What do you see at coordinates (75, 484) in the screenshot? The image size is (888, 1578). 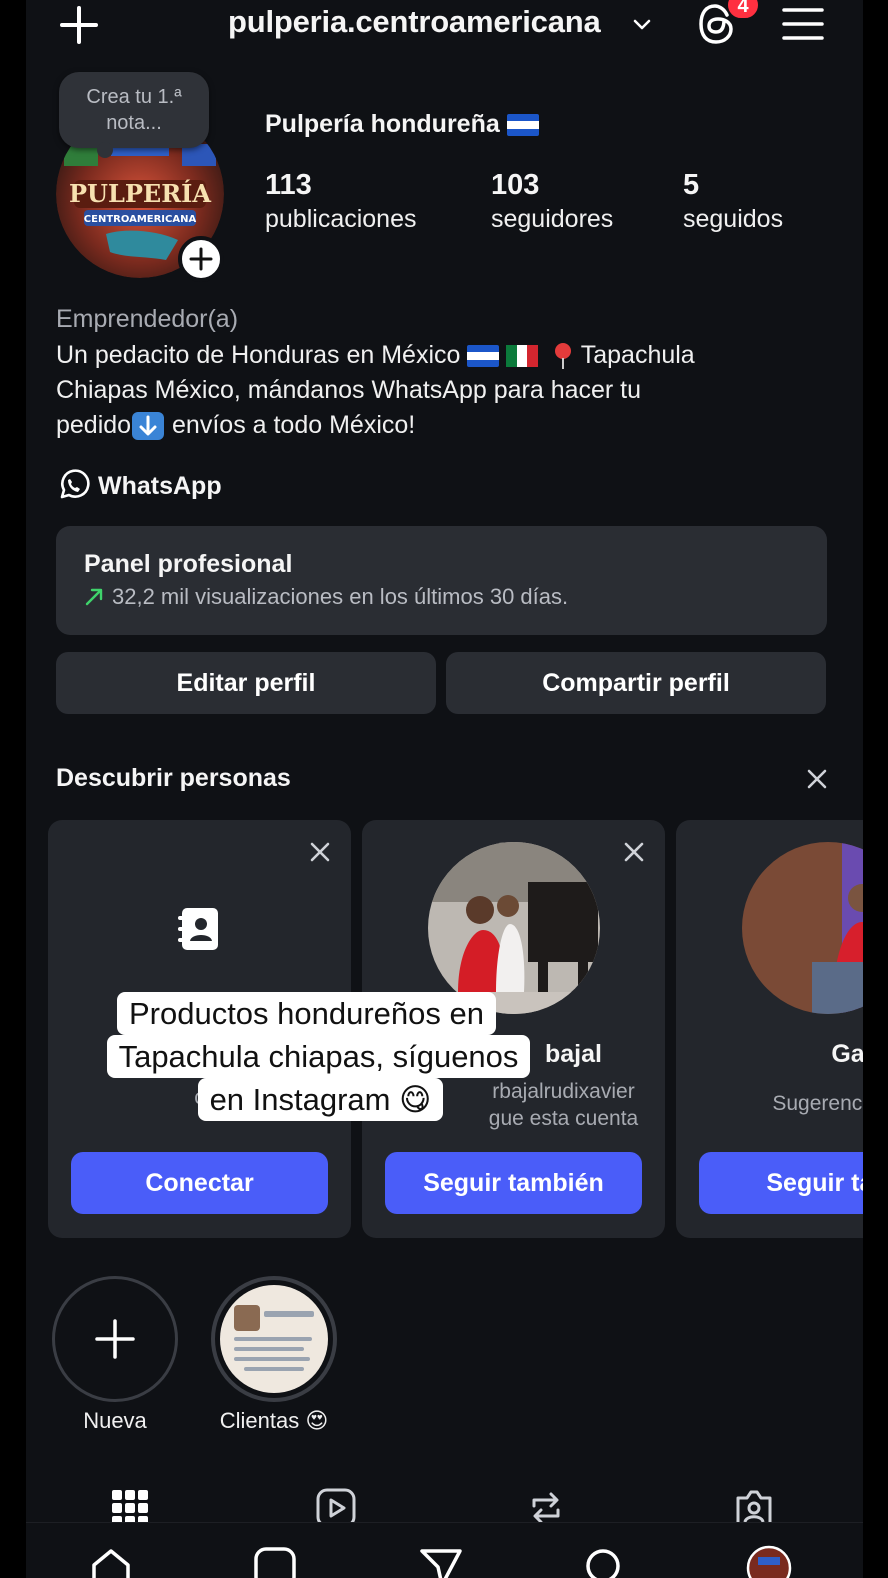 I see `whatsapp-icon` at bounding box center [75, 484].